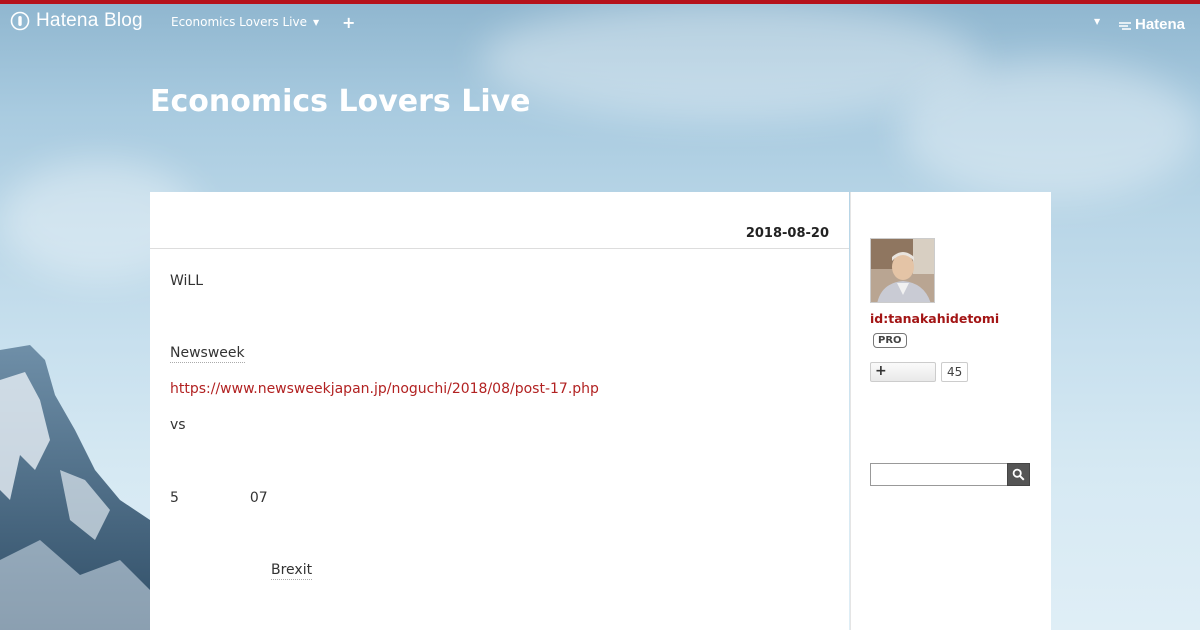 This screenshot has width=1200, height=630. What do you see at coordinates (1050, 130) in the screenshot?
I see `sky-cloud` at bounding box center [1050, 130].